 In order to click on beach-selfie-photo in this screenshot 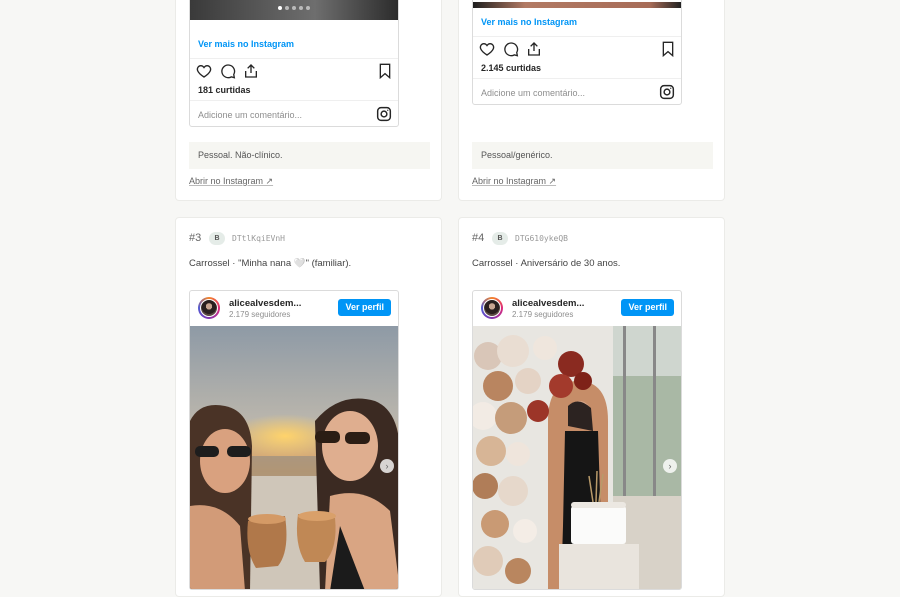, I will do `click(294, 457)`.